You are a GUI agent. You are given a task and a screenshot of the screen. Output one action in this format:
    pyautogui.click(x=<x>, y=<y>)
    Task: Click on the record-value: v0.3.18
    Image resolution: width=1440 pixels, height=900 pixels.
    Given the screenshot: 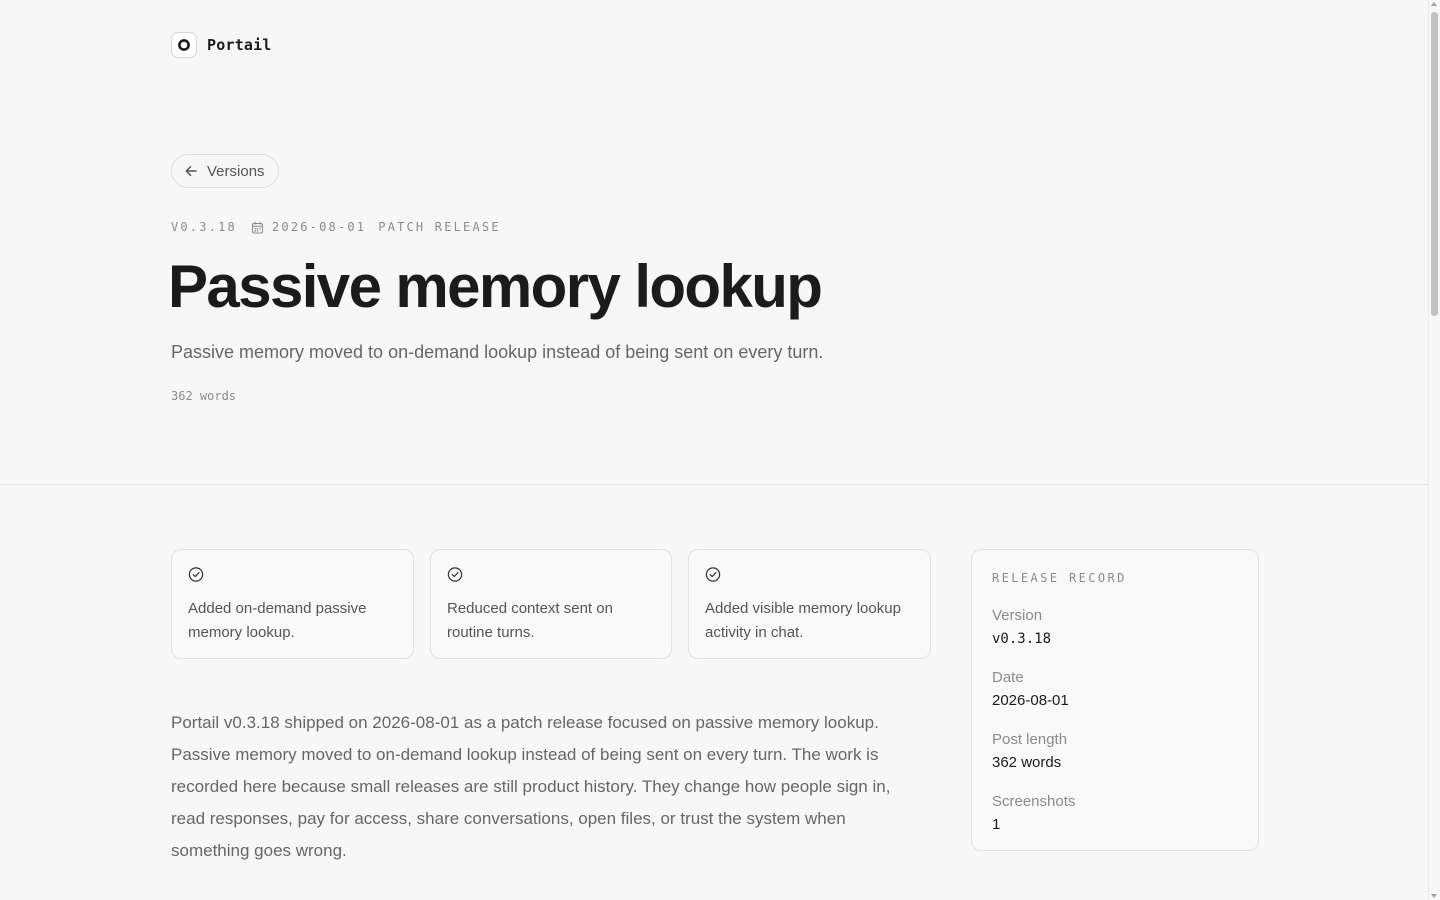 What is the action you would take?
    pyautogui.click(x=1022, y=639)
    